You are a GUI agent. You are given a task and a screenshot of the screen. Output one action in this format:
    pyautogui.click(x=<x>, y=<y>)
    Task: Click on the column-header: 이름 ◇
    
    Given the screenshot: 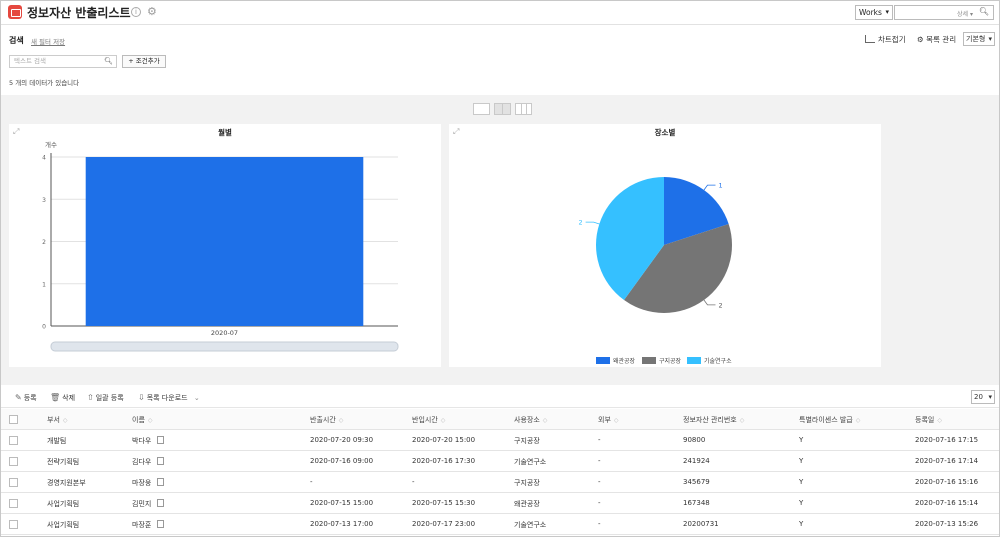 What is the action you would take?
    pyautogui.click(x=142, y=420)
    